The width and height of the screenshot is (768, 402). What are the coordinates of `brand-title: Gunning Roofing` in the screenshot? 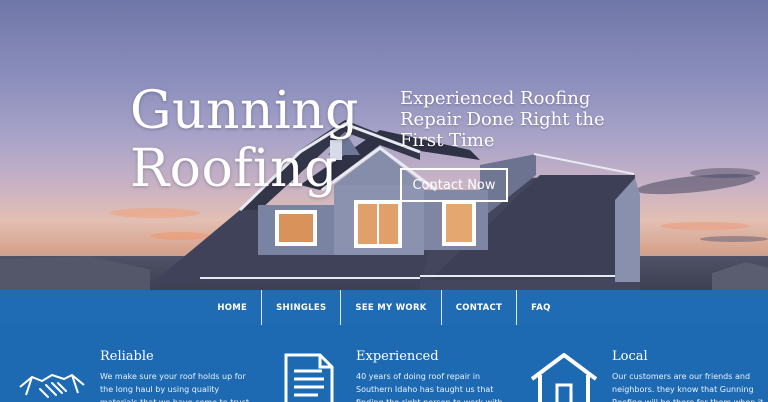 It's located at (255, 140).